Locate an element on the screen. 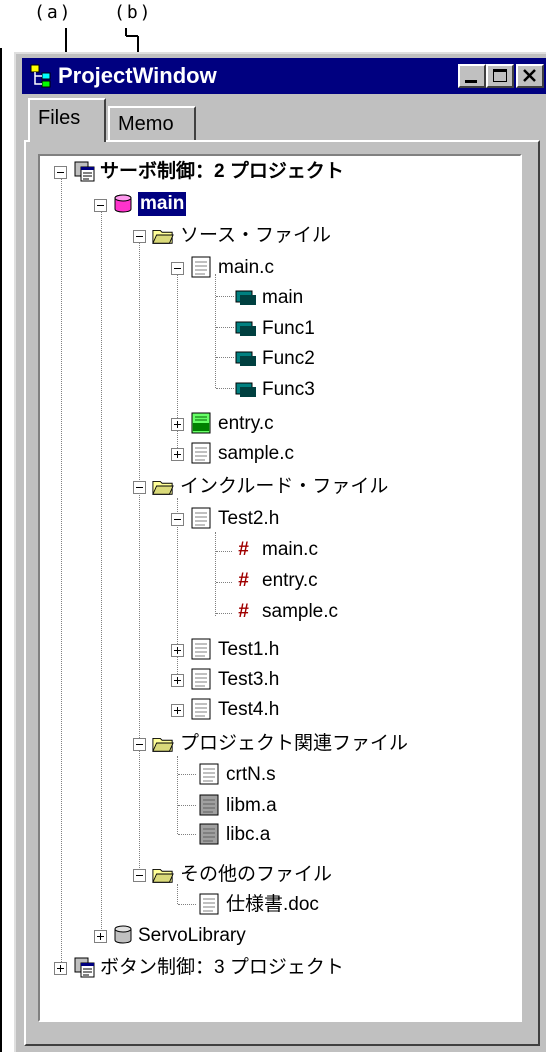  tab-files-label: Files is located at coordinates (59, 118).